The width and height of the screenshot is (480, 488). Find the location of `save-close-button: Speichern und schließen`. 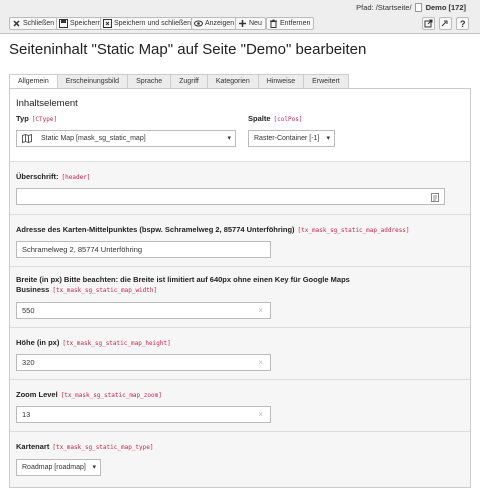

save-close-button: Speichern und schließen is located at coordinates (148, 23).